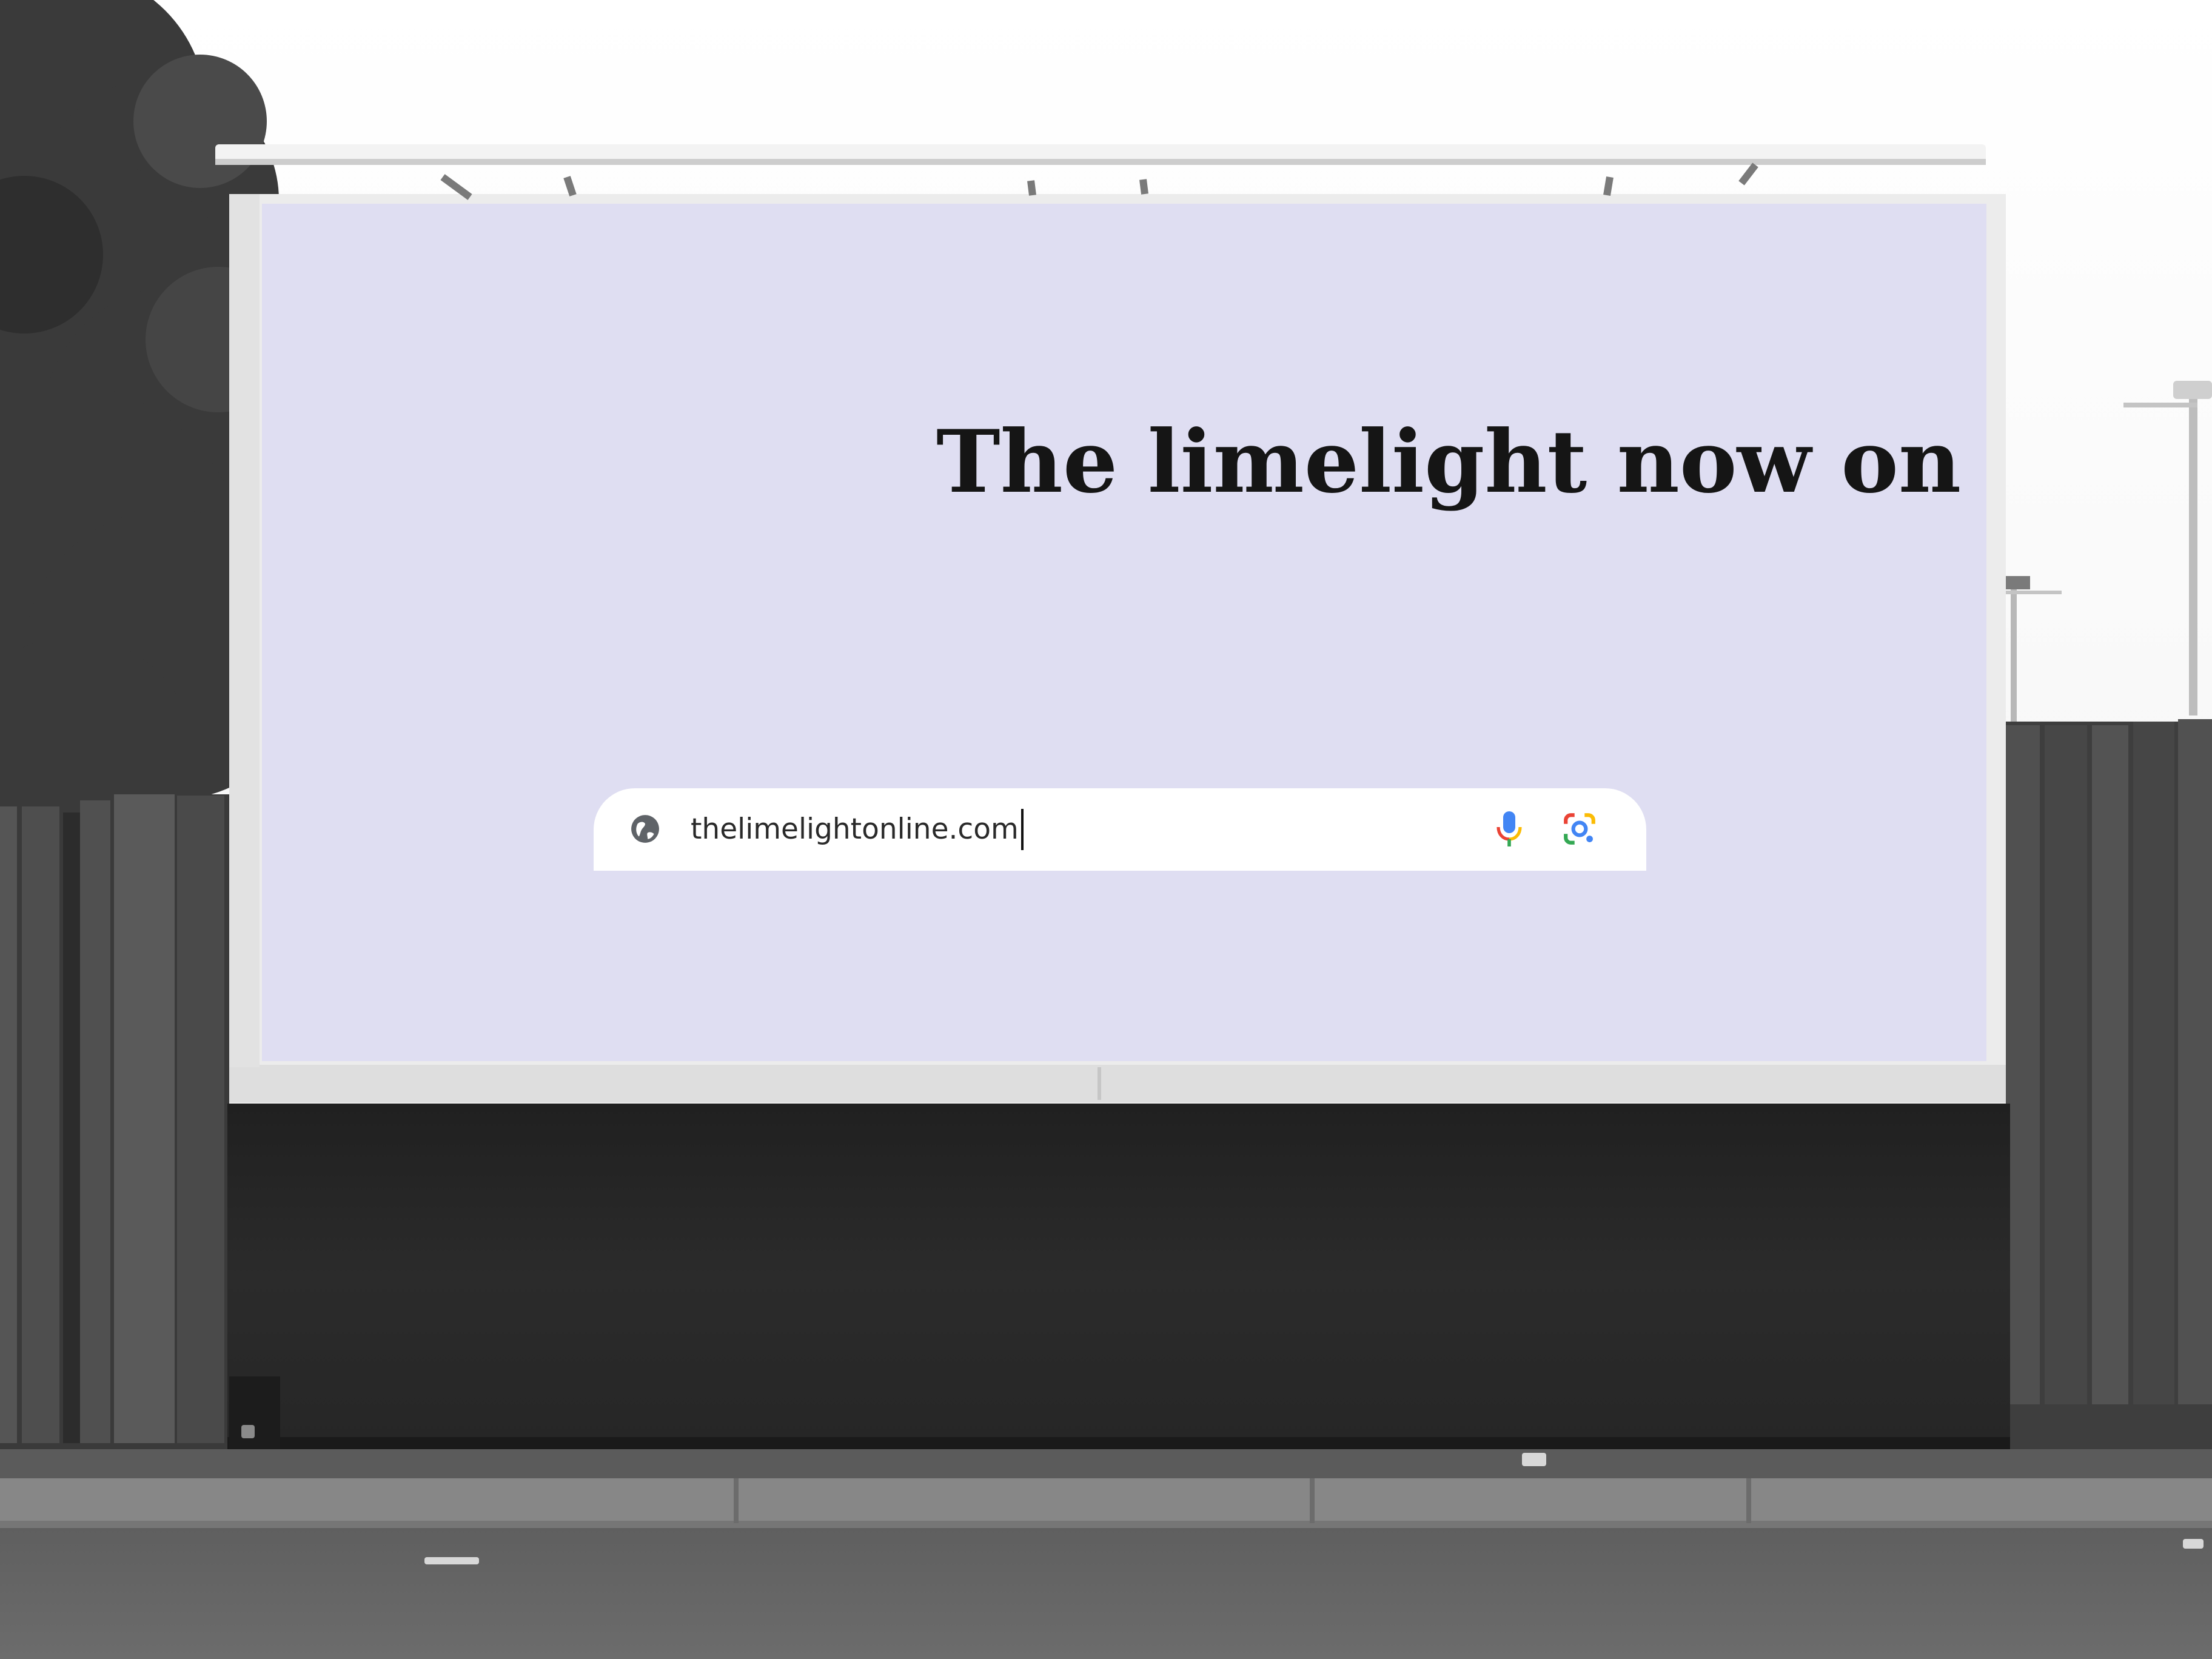  What do you see at coordinates (1106, 1500) in the screenshot?
I see `curb` at bounding box center [1106, 1500].